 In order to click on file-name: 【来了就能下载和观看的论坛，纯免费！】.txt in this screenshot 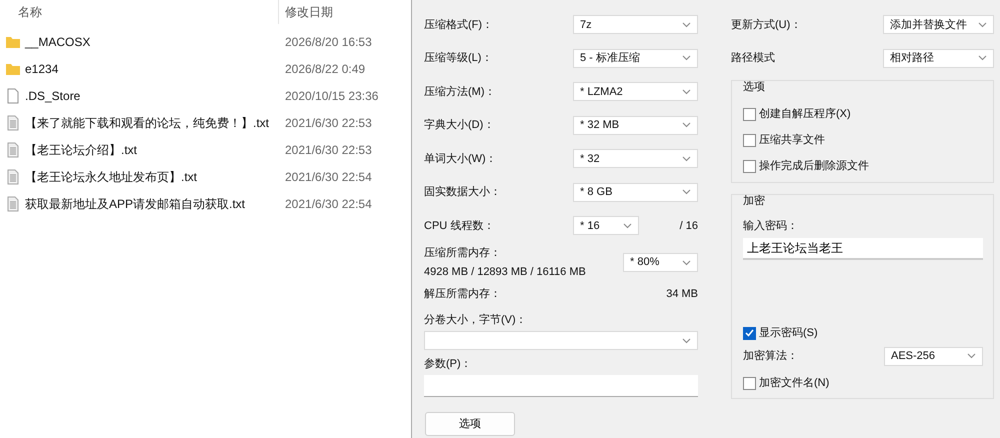, I will do `click(147, 123)`.